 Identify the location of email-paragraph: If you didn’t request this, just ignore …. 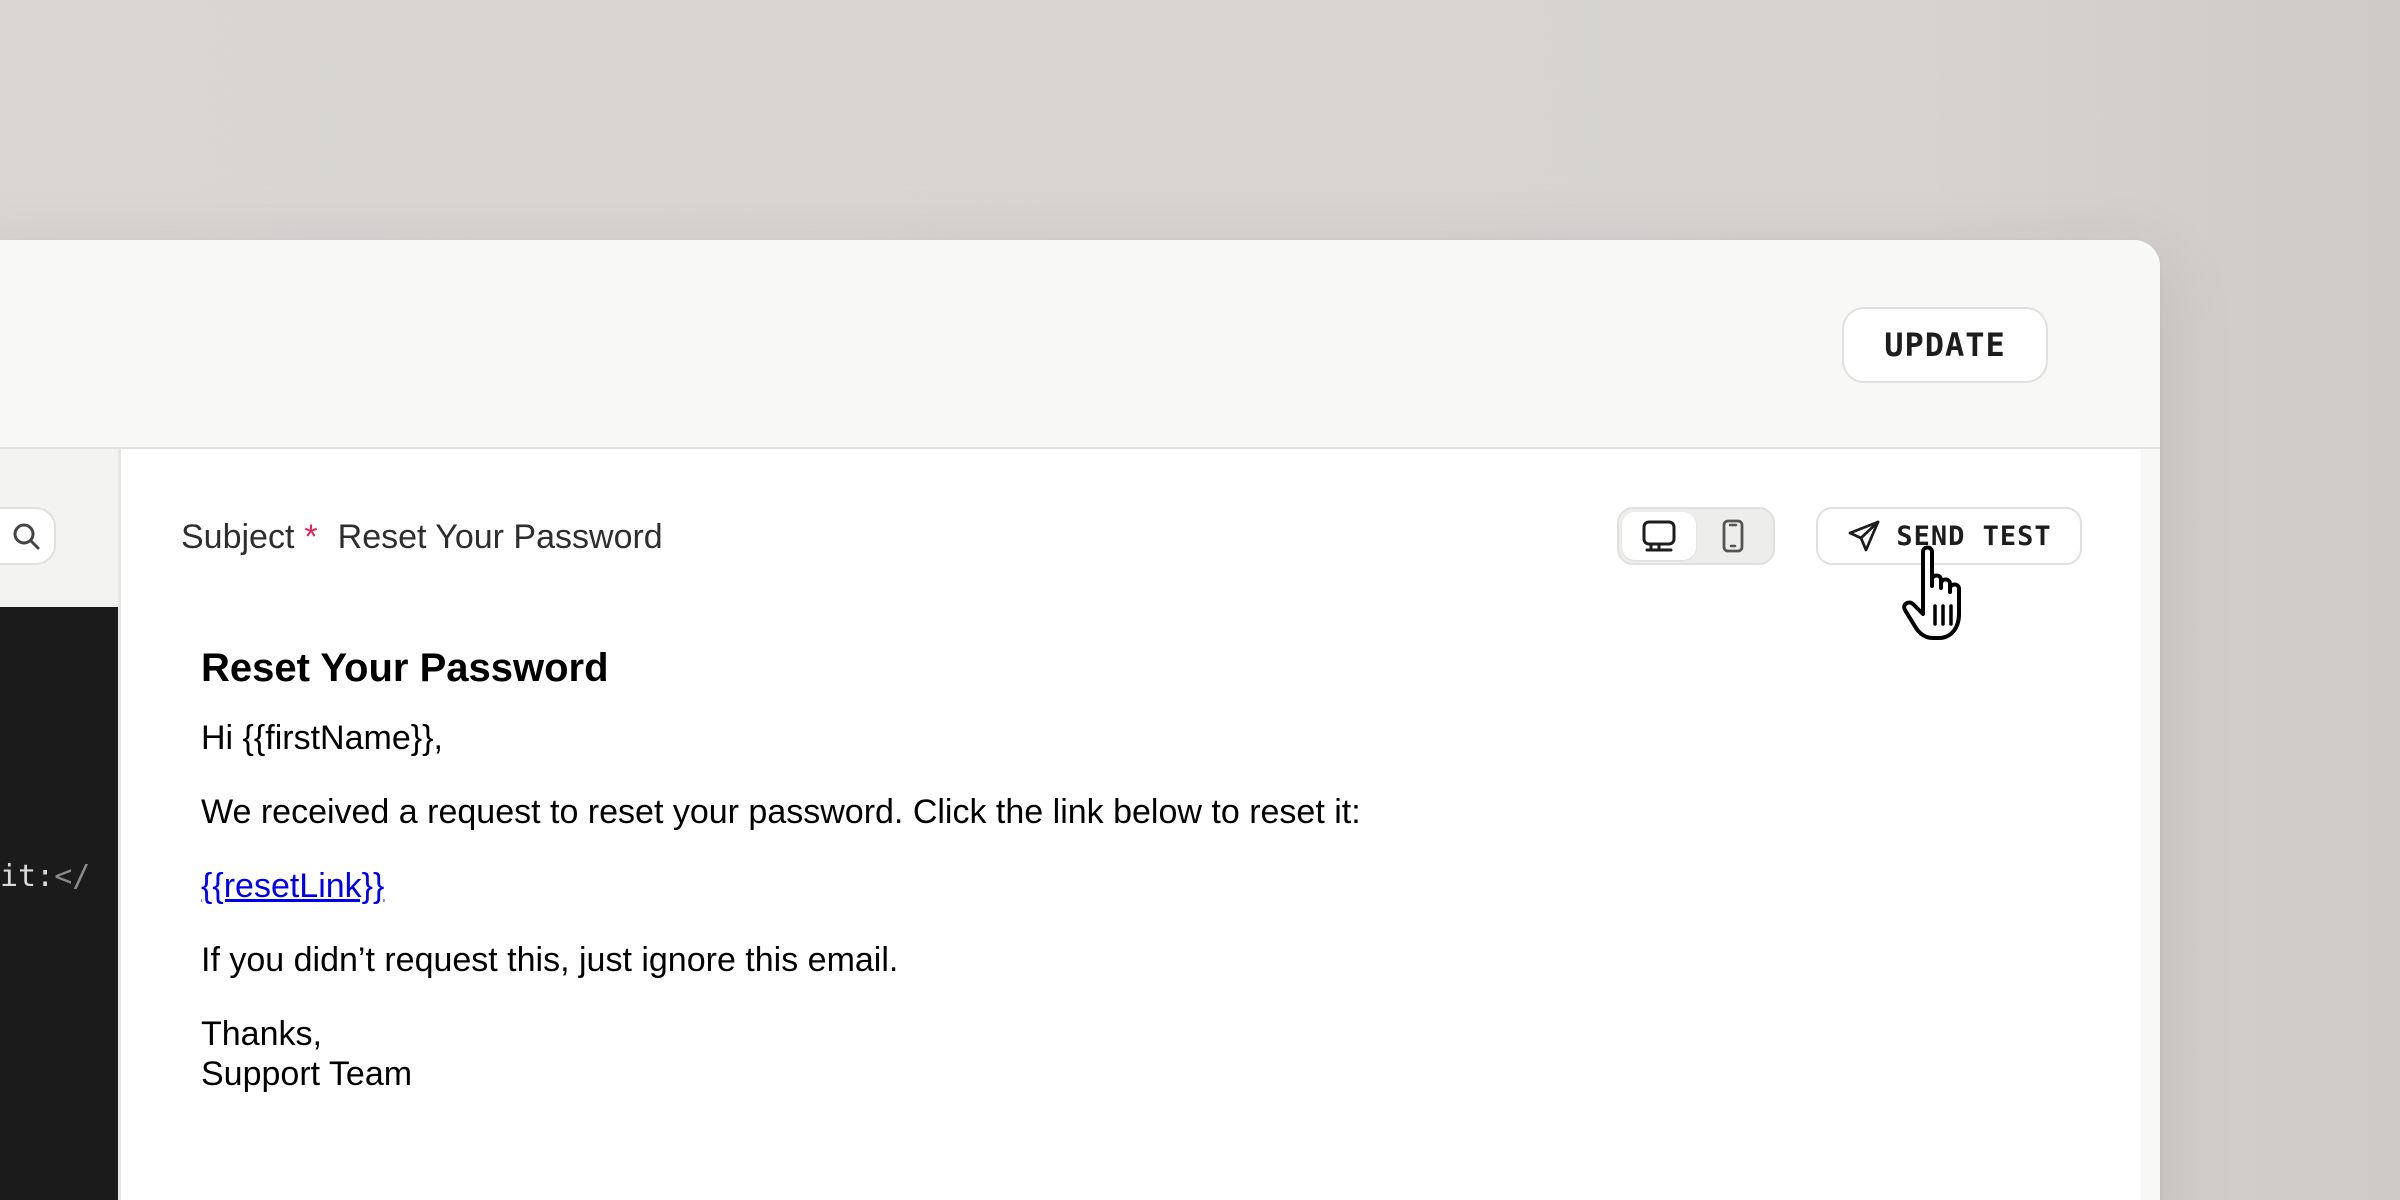
(550, 960).